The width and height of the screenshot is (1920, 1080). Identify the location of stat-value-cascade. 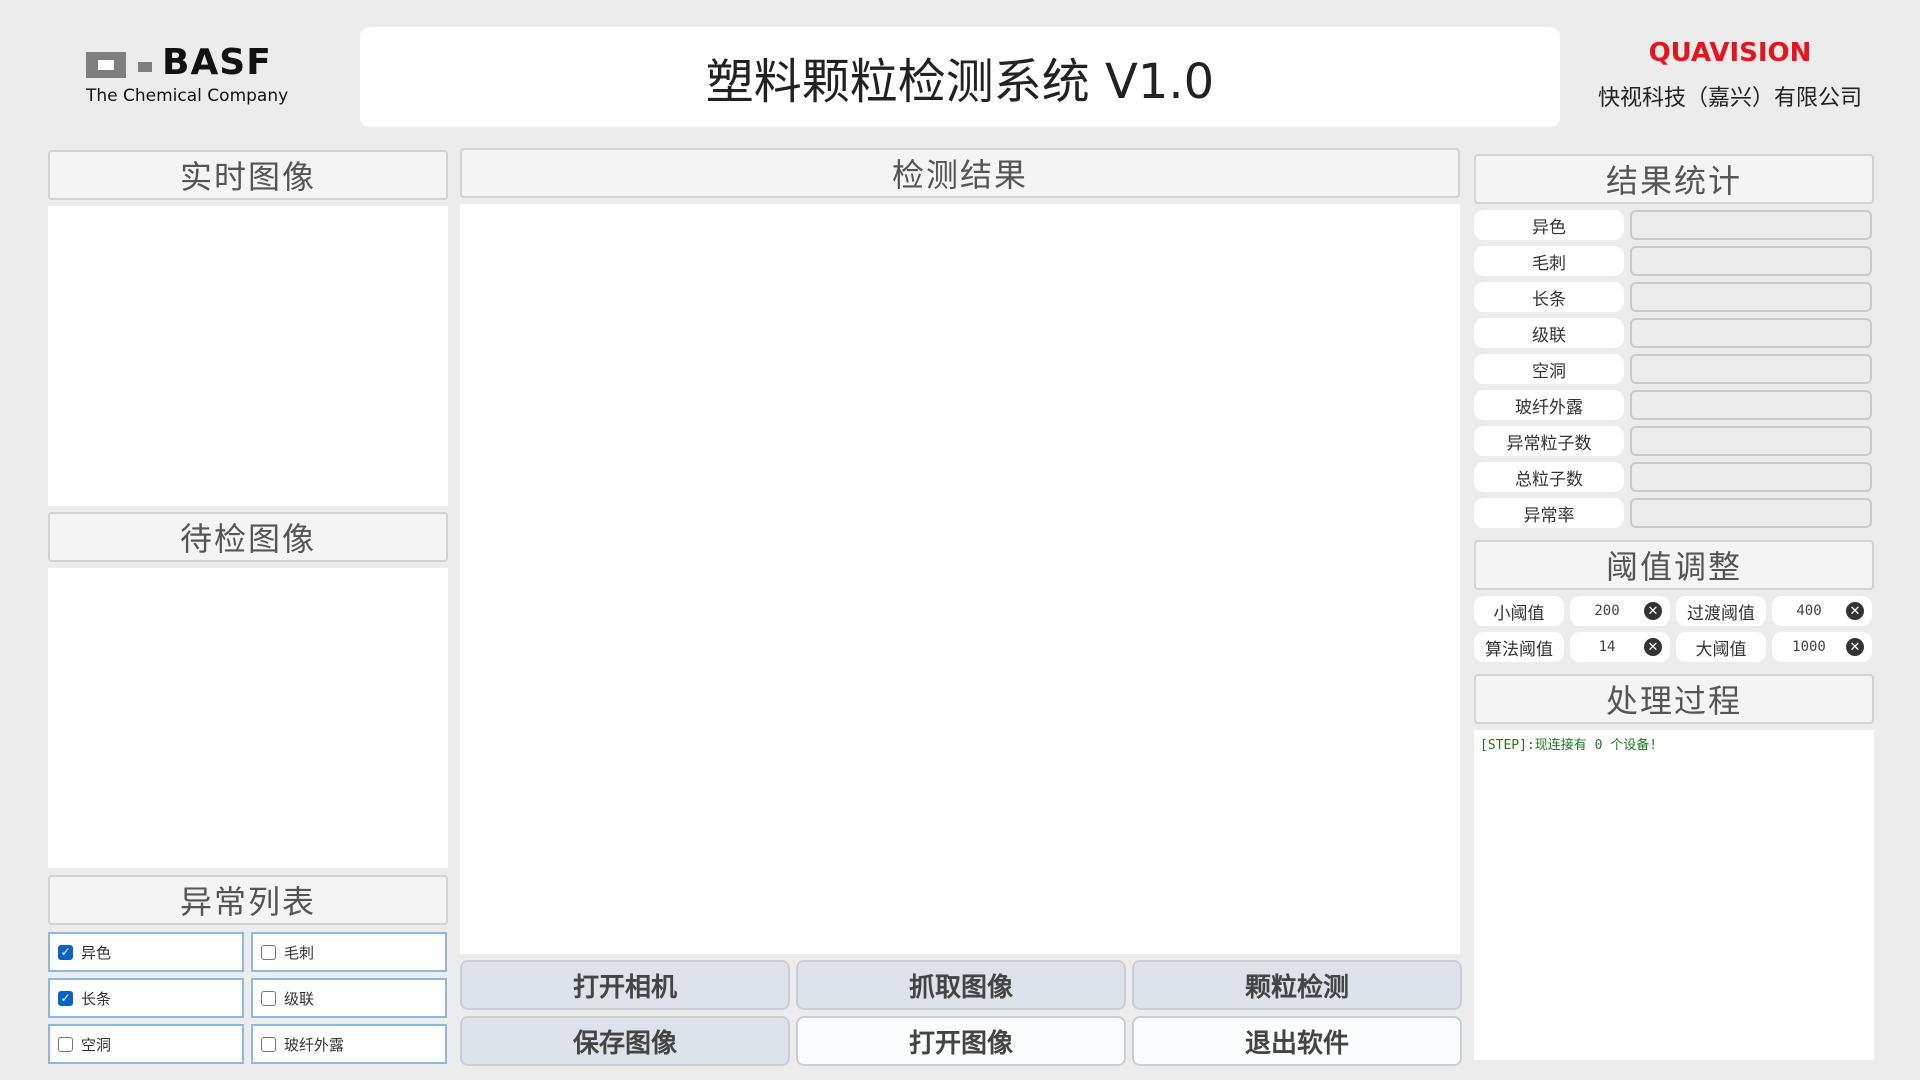
(1751, 333).